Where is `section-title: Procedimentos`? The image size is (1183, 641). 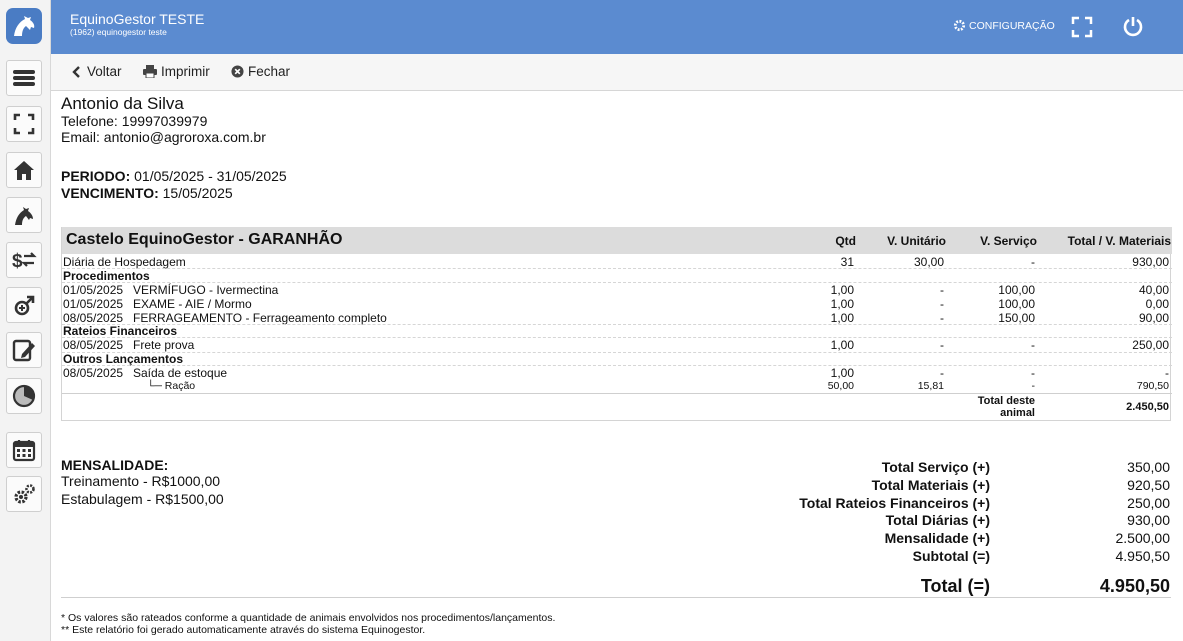 section-title: Procedimentos is located at coordinates (106, 276).